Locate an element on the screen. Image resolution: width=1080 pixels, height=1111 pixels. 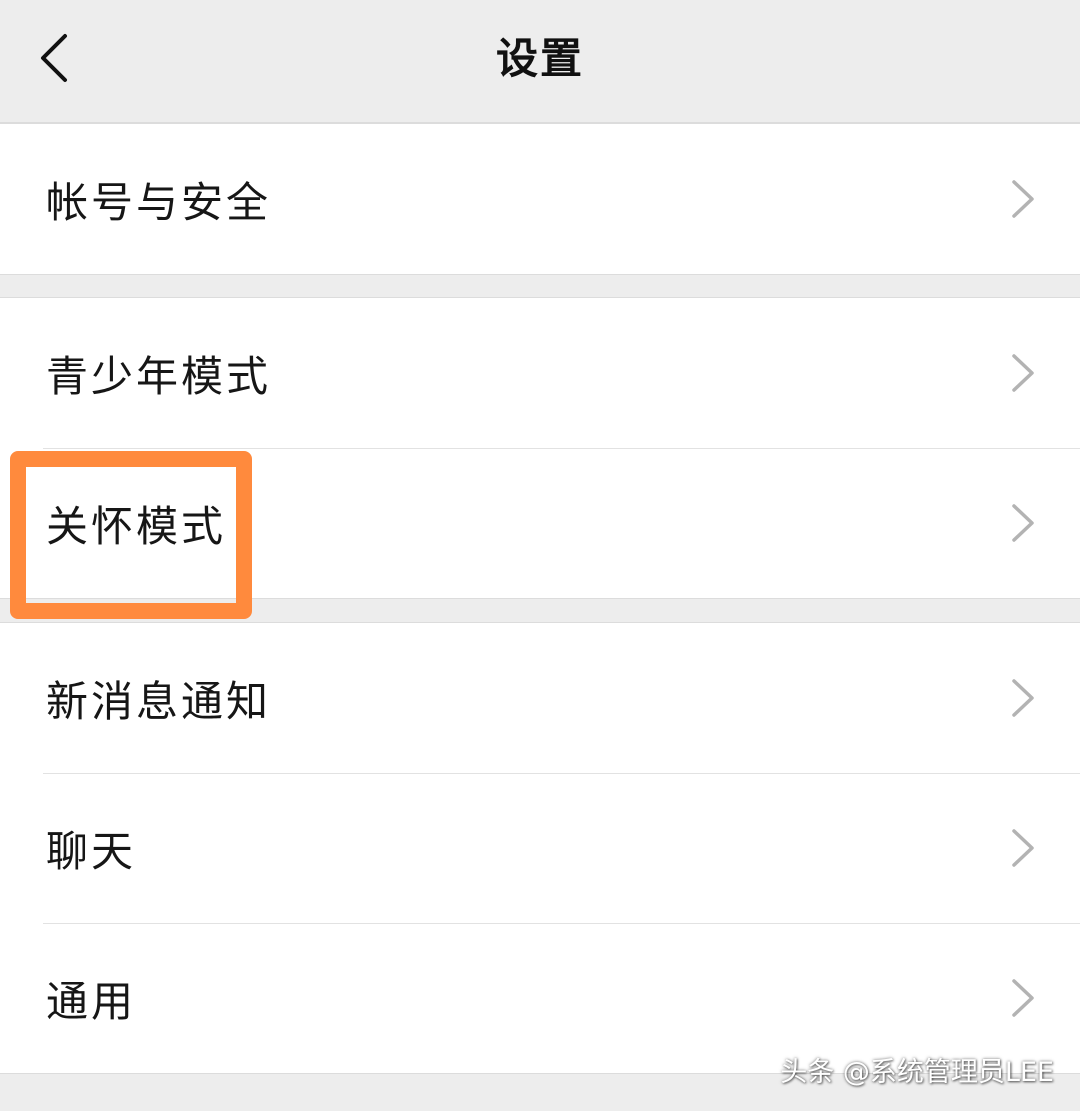
settings-item-account-security: 帐号与安全 is located at coordinates (540, 199).